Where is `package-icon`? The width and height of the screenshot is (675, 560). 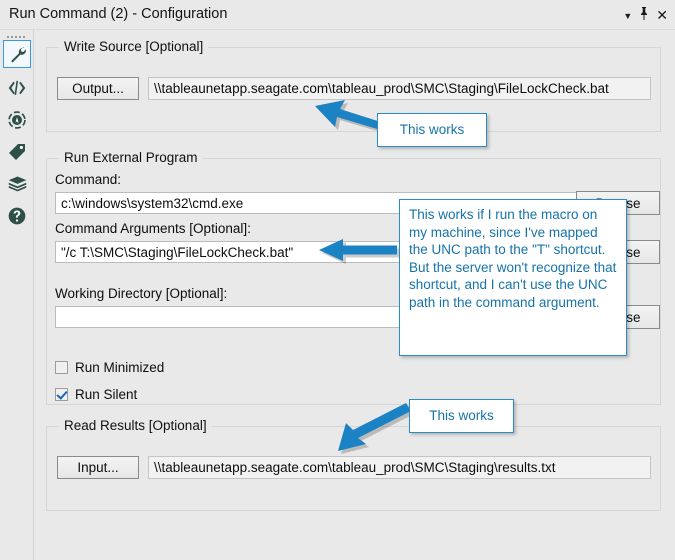 package-icon is located at coordinates (17, 184).